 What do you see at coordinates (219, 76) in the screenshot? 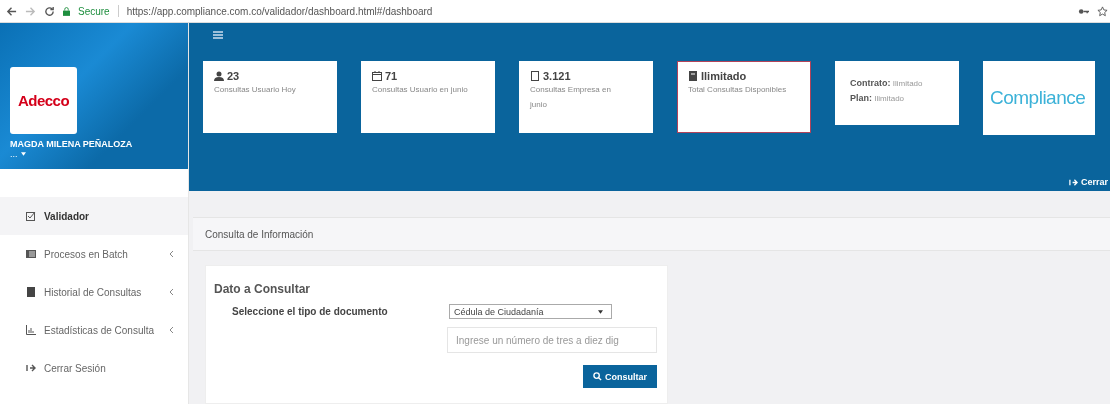
I see `user-icon` at bounding box center [219, 76].